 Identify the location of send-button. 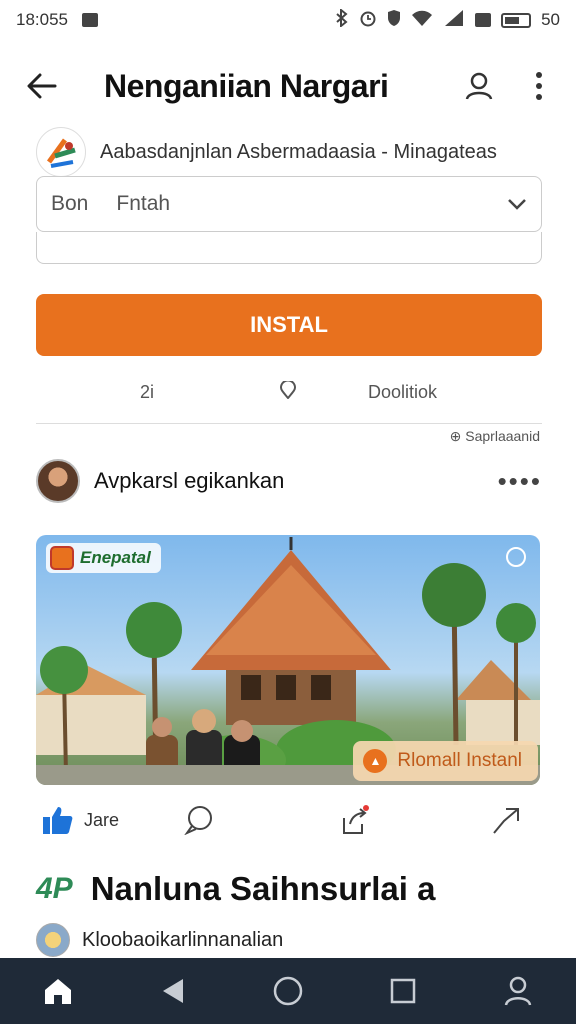
(507, 820).